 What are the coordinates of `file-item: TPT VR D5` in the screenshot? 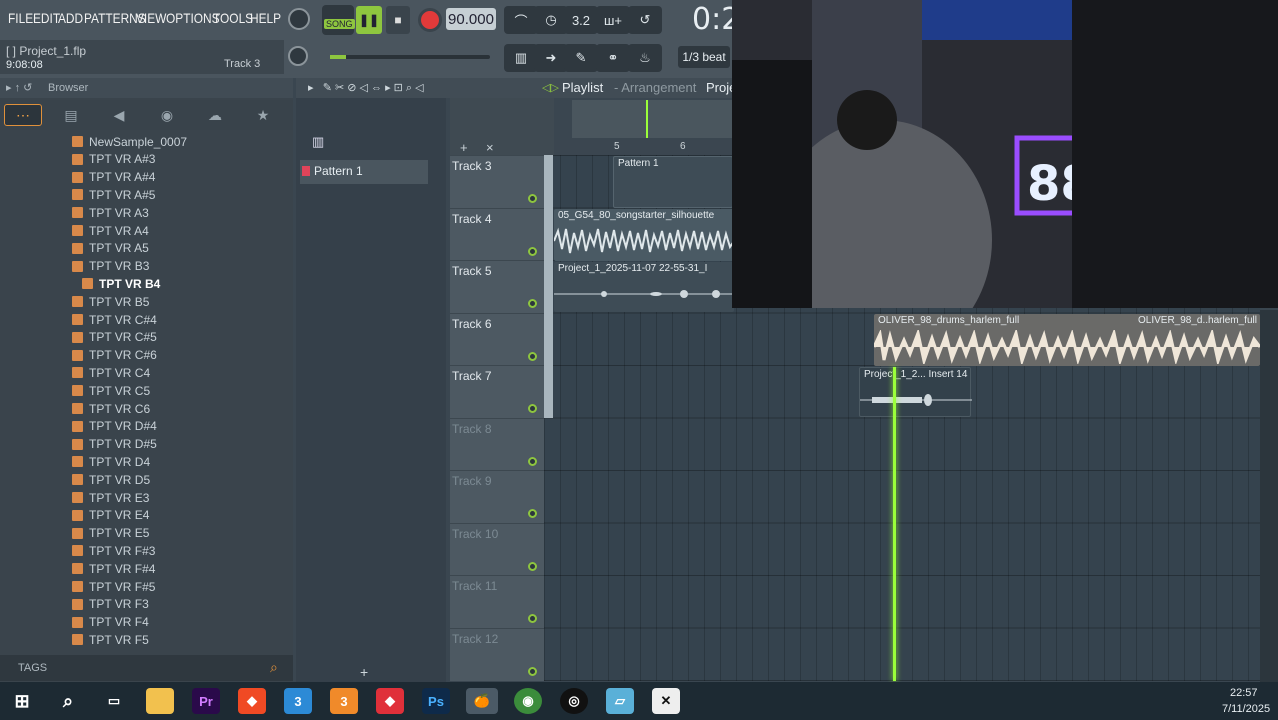 It's located at (111, 479).